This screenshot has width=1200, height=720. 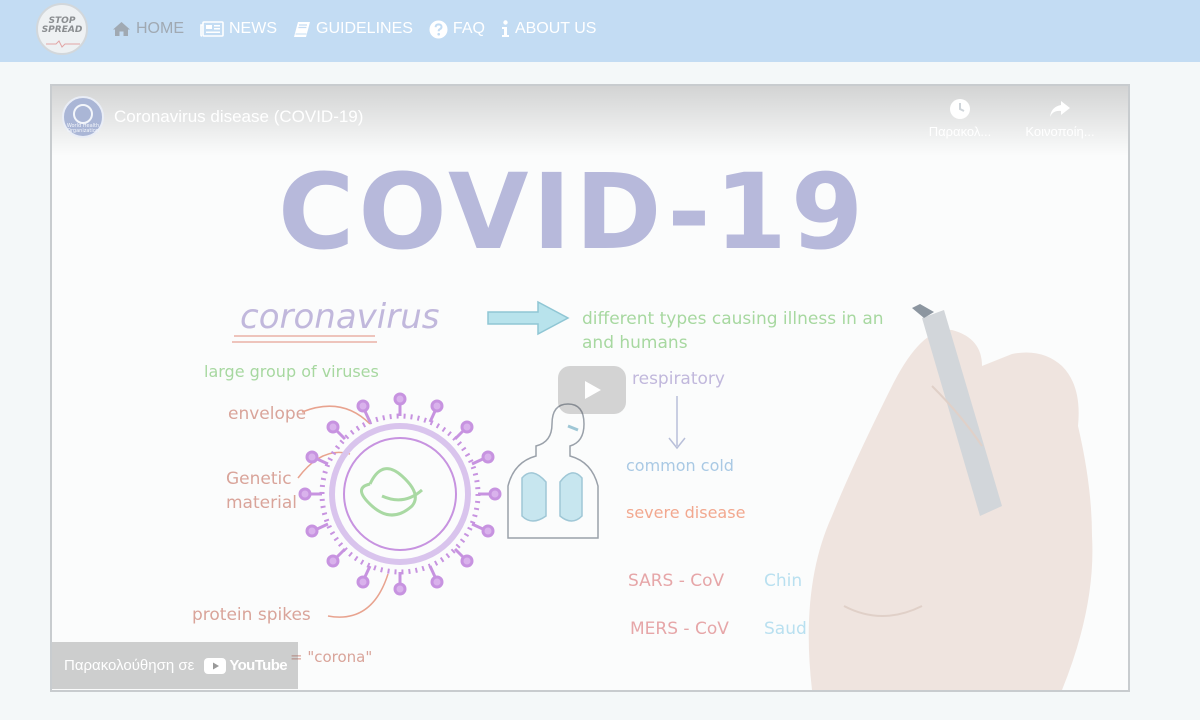 What do you see at coordinates (1060, 109) in the screenshot?
I see `share-arrow-icon` at bounding box center [1060, 109].